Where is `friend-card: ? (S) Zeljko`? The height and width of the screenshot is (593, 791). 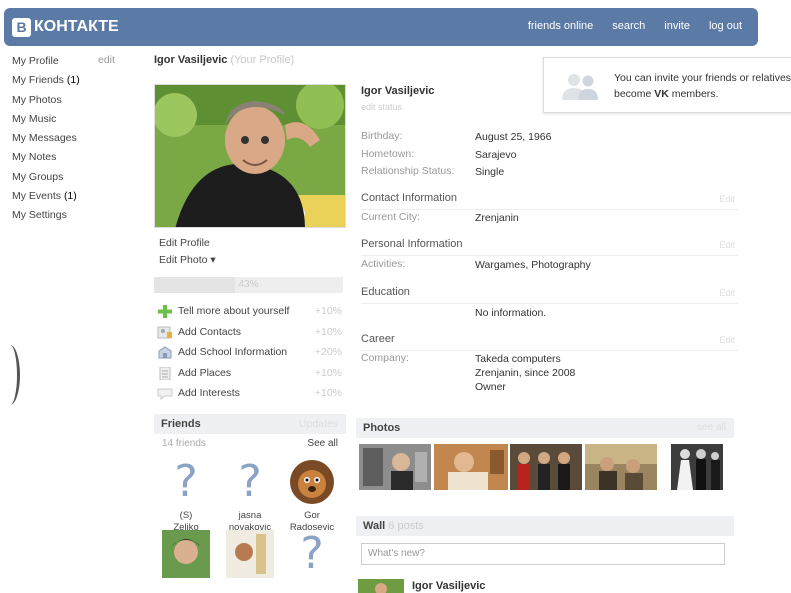
friend-card: ? (S) Zeljko is located at coordinates (186, 494).